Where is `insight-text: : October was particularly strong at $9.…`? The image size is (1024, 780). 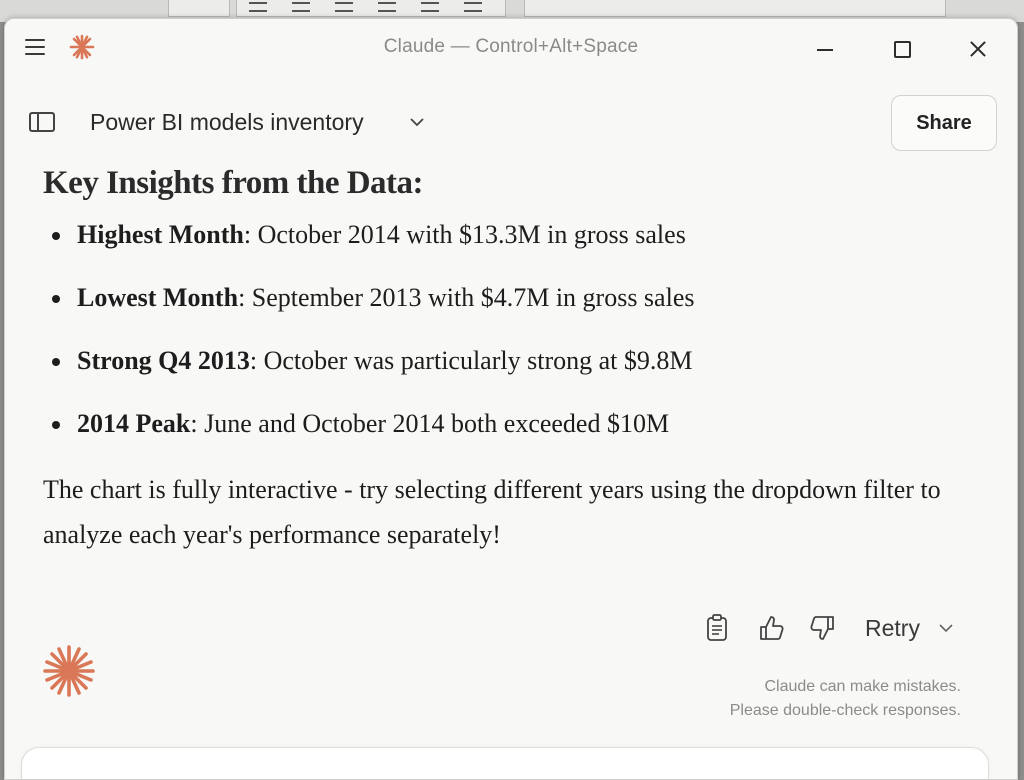 insight-text: : October was particularly strong at $9.… is located at coordinates (471, 360).